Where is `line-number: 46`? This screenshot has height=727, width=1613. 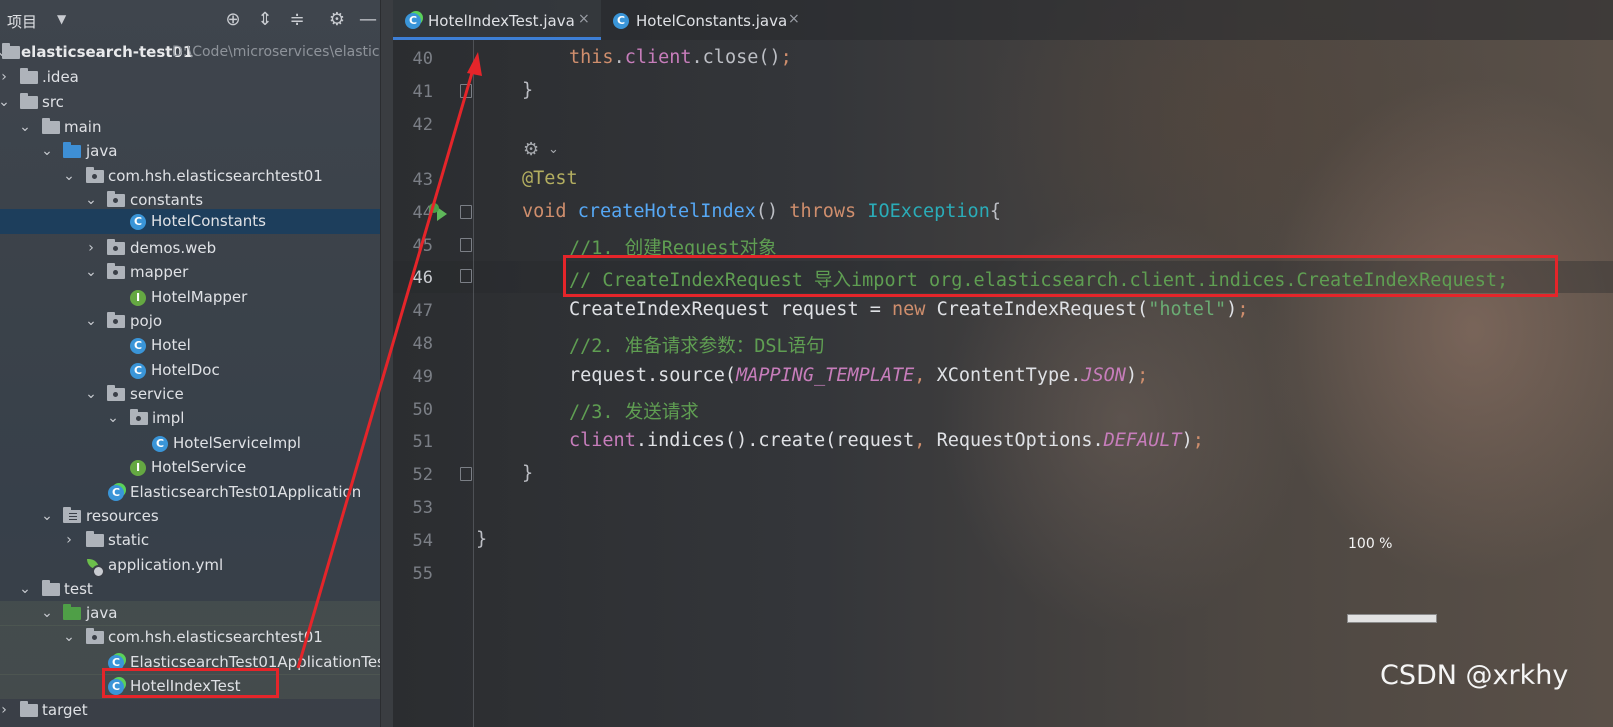 line-number: 46 is located at coordinates (413, 278).